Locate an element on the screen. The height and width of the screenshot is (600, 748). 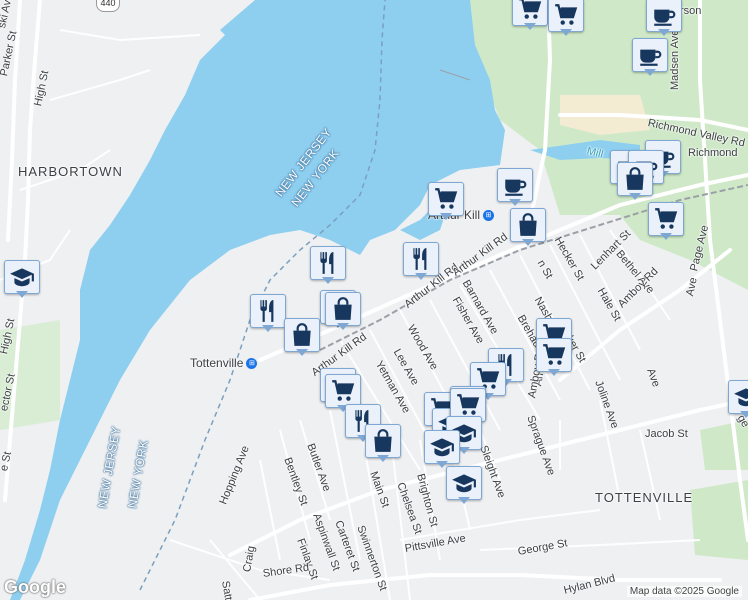
station-label: Tottenville is located at coordinates (217, 363).